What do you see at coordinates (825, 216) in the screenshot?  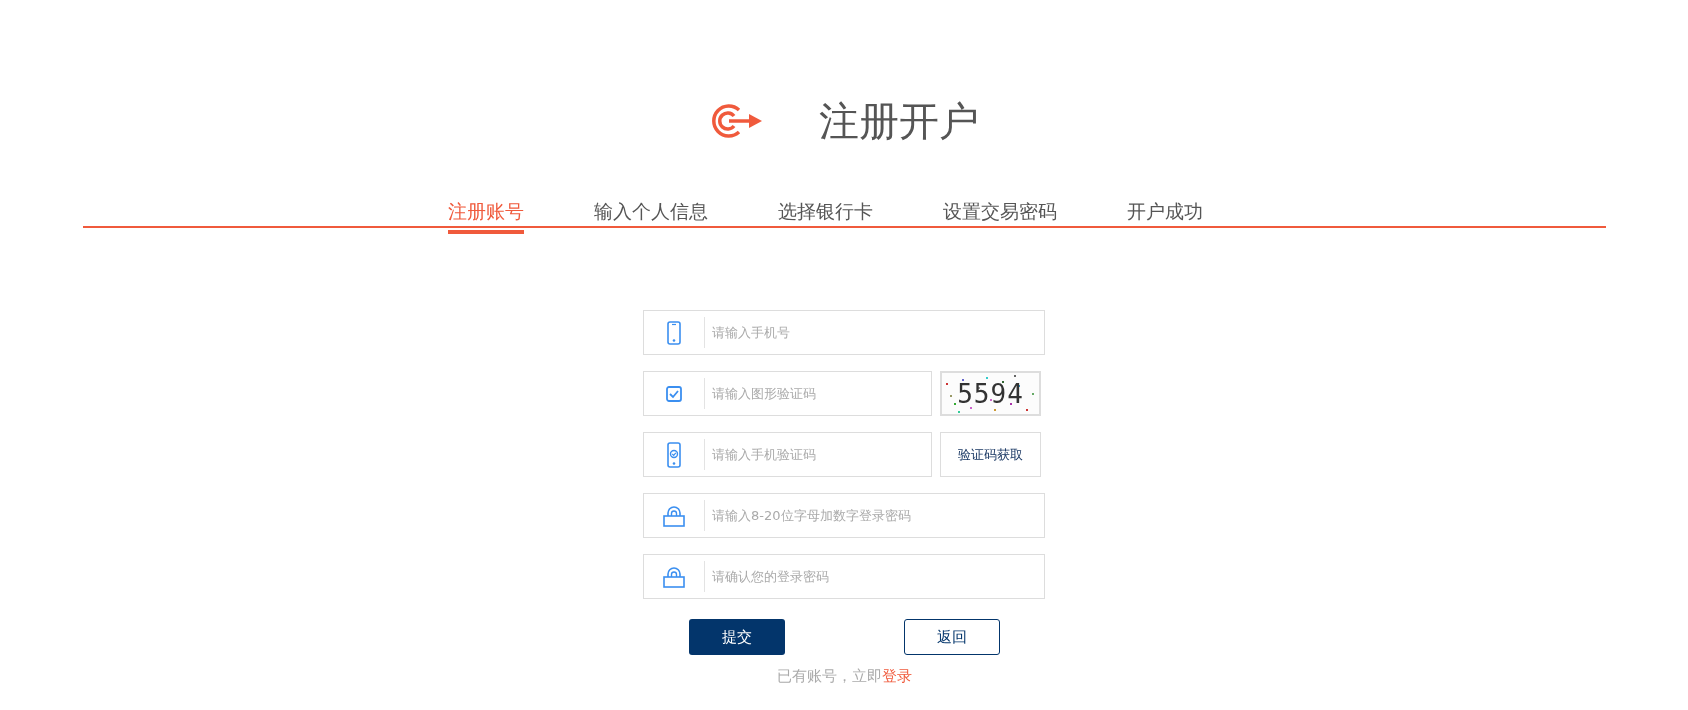 I see `step-tab: 选择银行卡` at bounding box center [825, 216].